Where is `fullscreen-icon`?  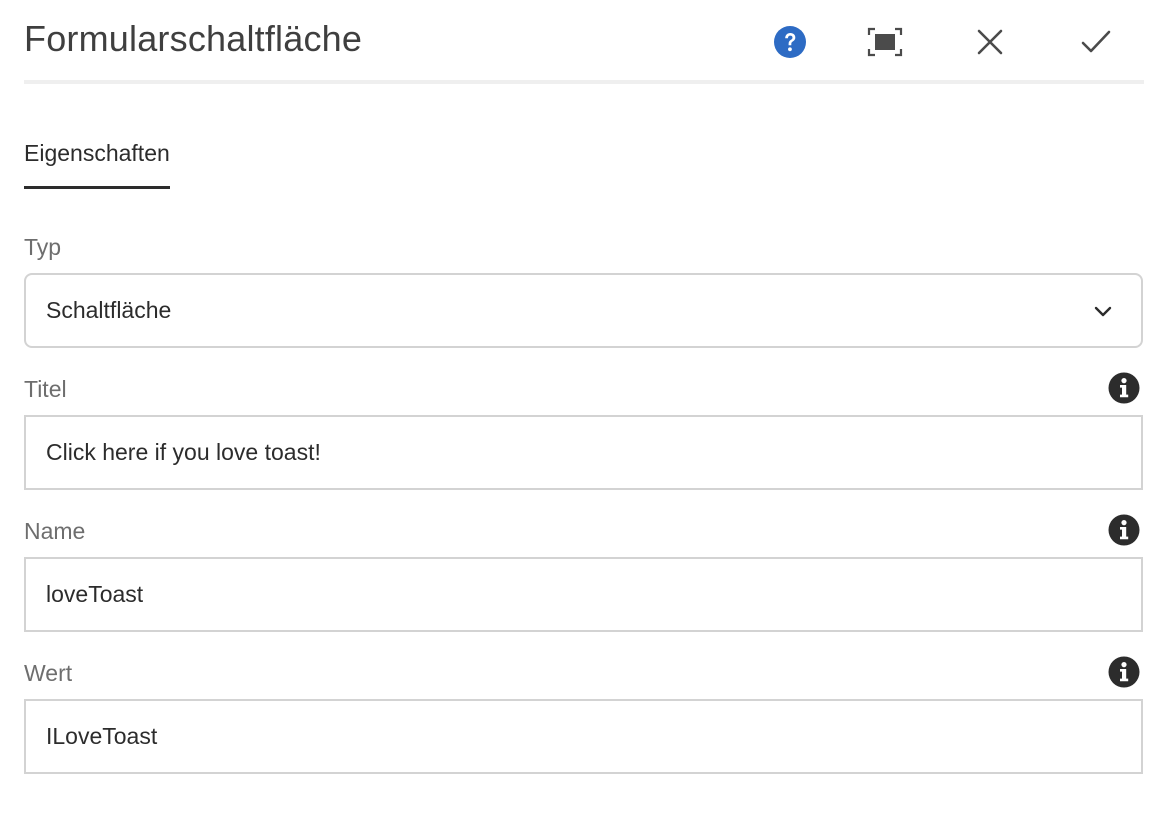
fullscreen-icon is located at coordinates (885, 42).